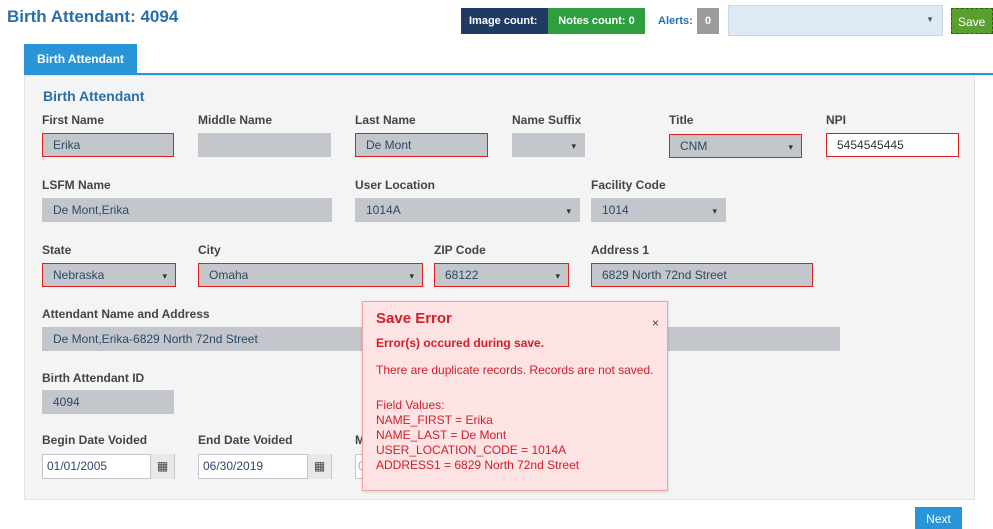  Describe the element at coordinates (395, 185) in the screenshot. I see `user-location-label: User Location` at that location.